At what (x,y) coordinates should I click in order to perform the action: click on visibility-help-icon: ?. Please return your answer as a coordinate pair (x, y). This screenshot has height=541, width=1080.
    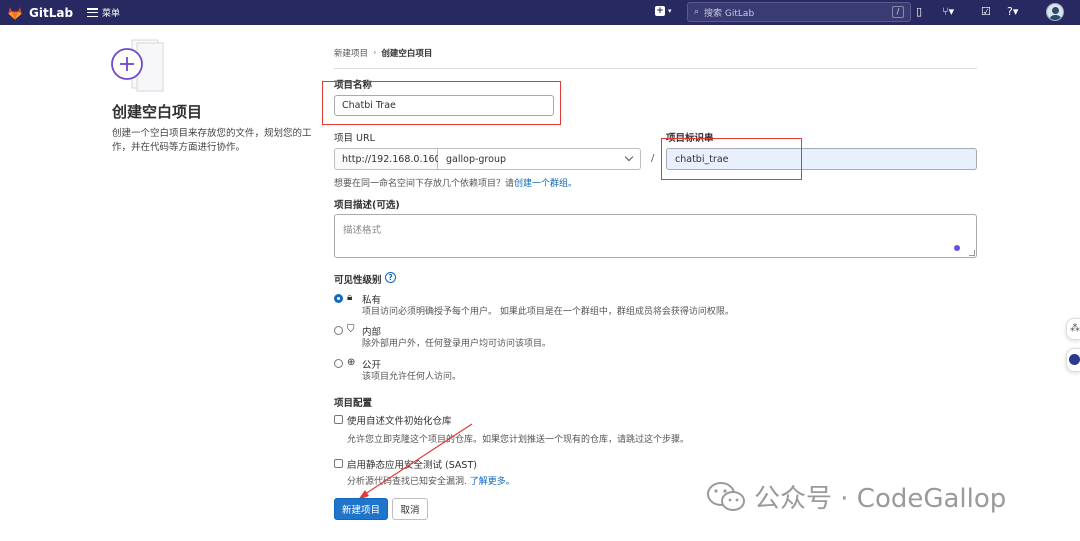
    Looking at the image, I should click on (390, 277).